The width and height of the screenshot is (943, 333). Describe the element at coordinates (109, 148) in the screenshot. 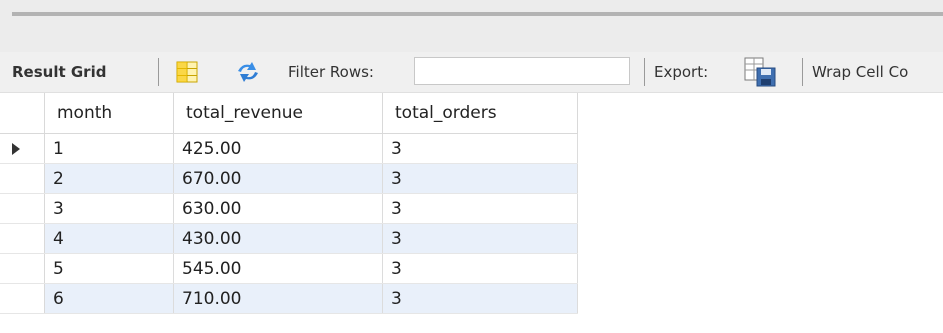

I see `cell-month: 1` at that location.